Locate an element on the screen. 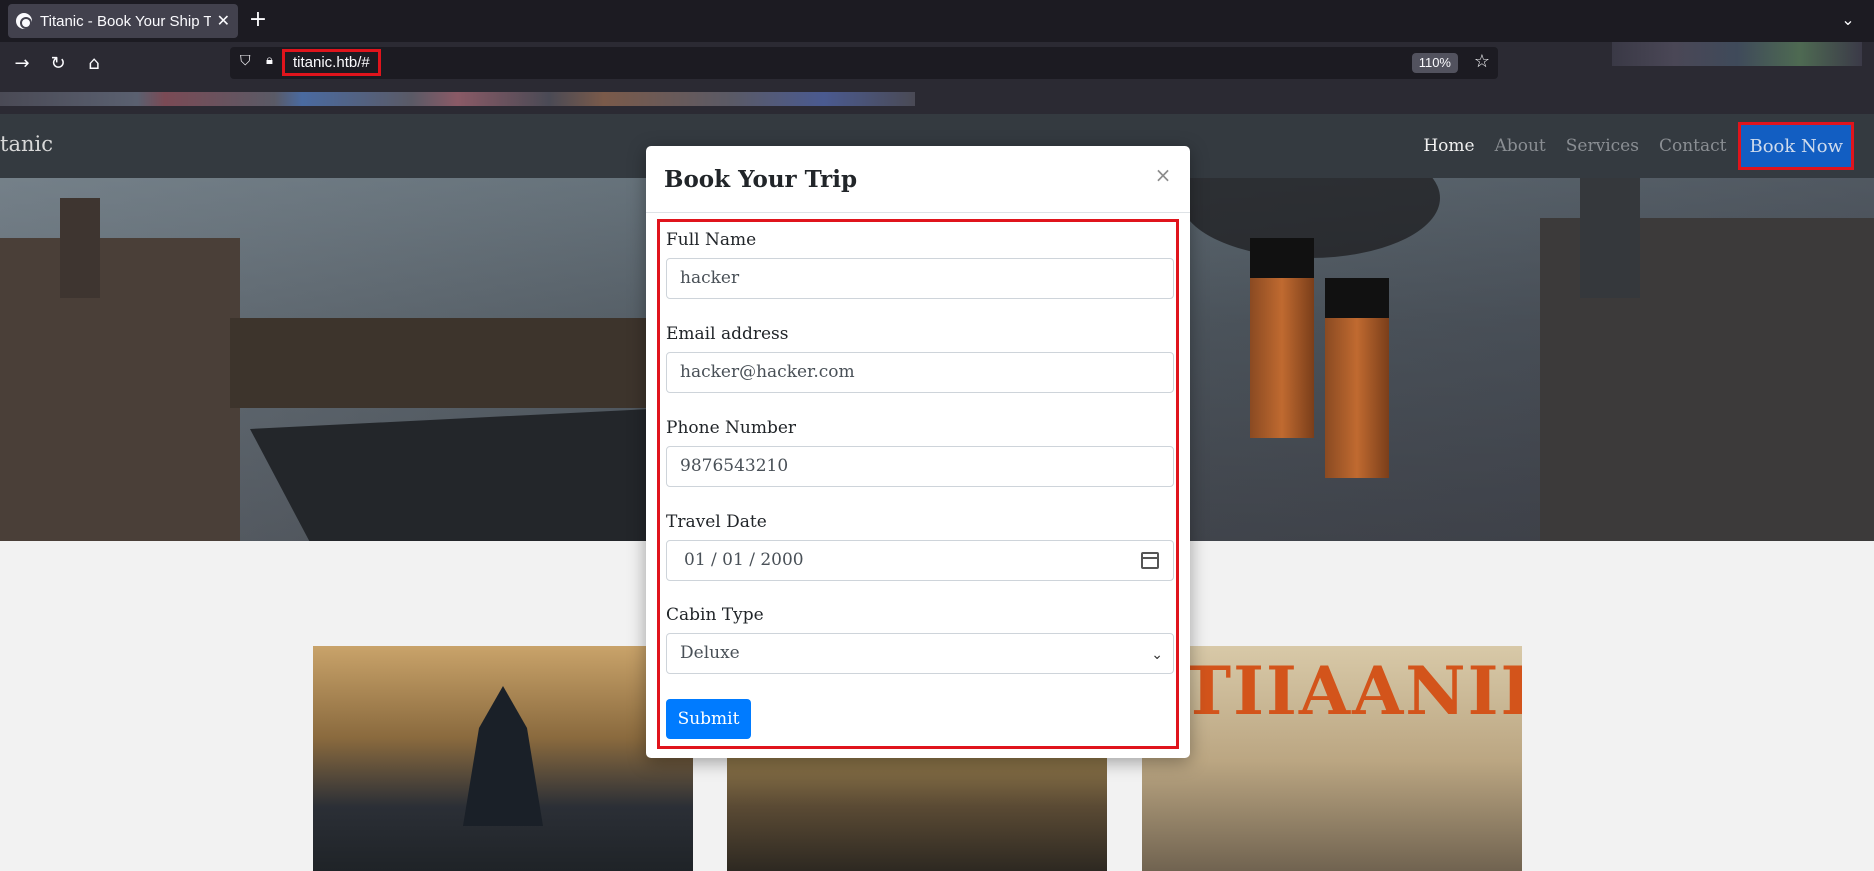  full-name-input: hacker is located at coordinates (920, 278).